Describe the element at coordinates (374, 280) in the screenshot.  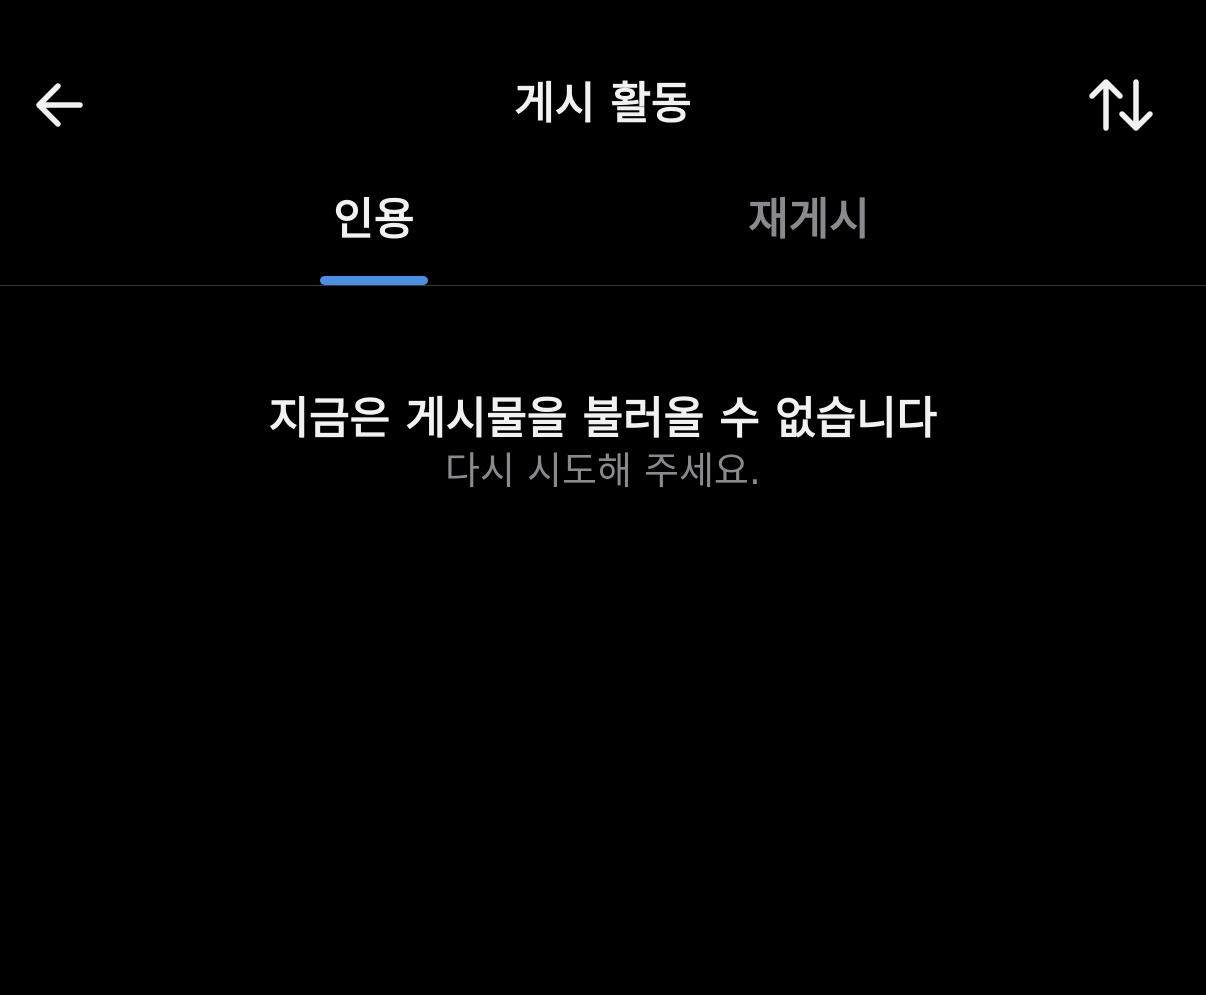
I see `active-tab-indicator` at that location.